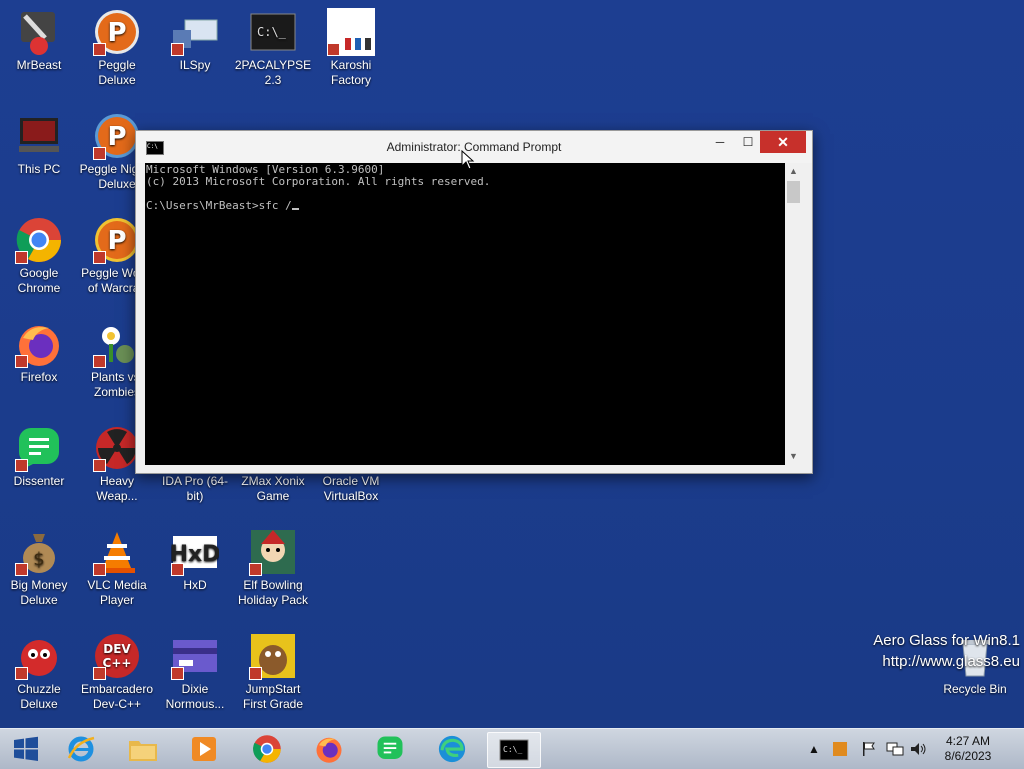  I want to click on console-prompt: C:\Users\MrBeast>sfc /, so click(219, 205).